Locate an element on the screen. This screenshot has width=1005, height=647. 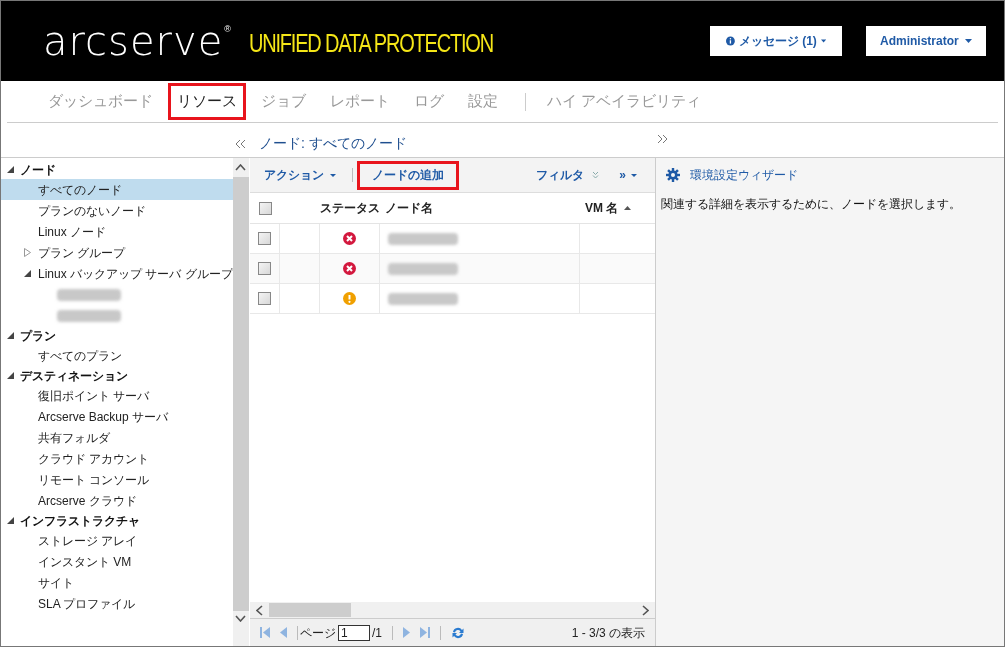
setup-wizard-link: 環境設定ウィザード is located at coordinates (744, 174).